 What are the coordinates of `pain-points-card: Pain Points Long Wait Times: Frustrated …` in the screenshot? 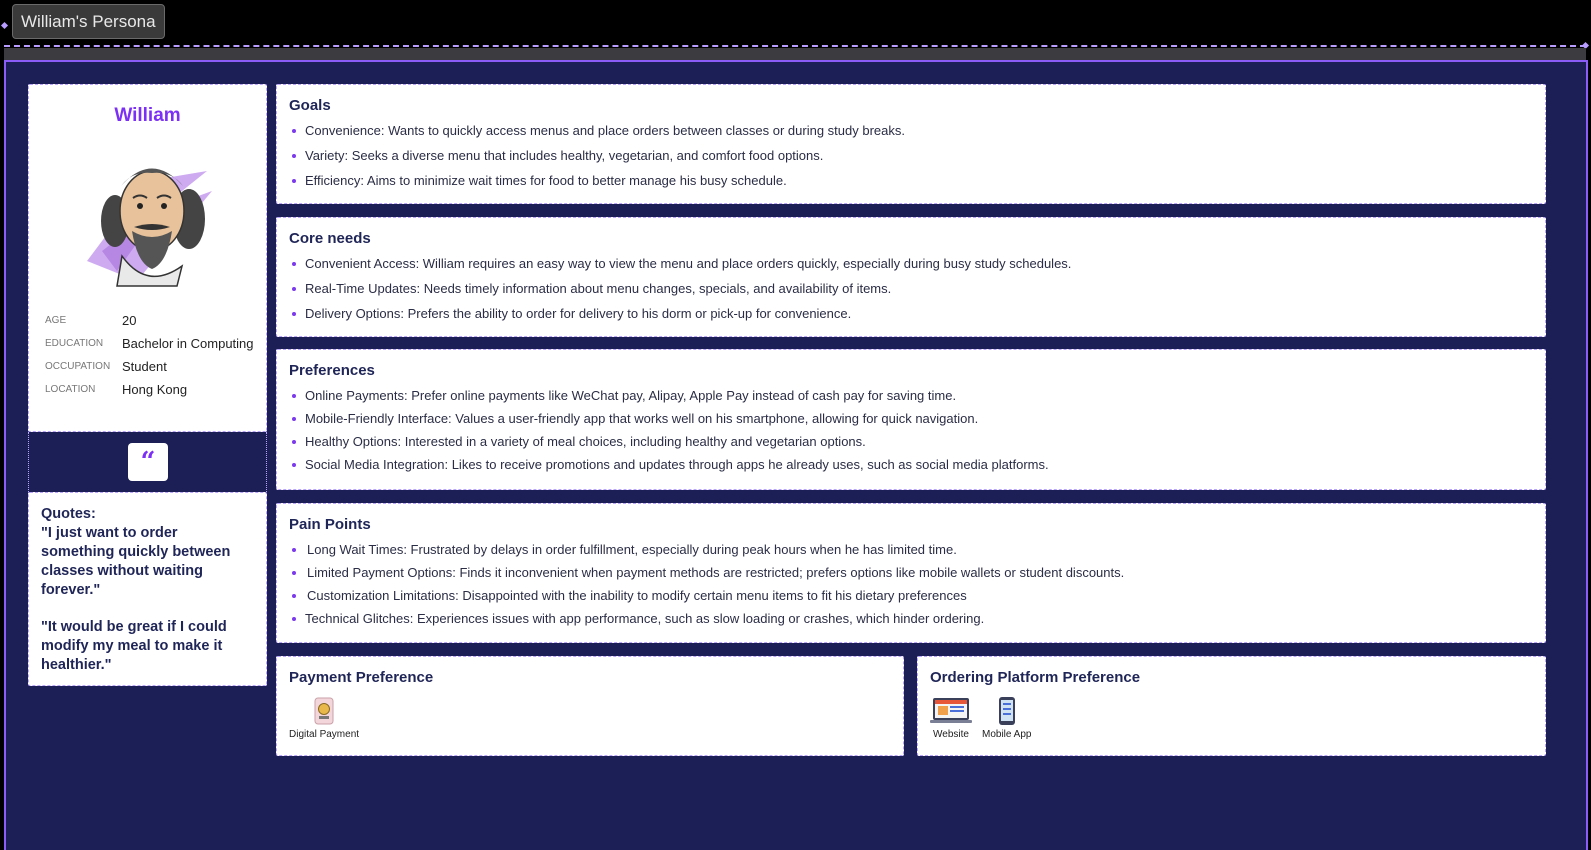 It's located at (911, 573).